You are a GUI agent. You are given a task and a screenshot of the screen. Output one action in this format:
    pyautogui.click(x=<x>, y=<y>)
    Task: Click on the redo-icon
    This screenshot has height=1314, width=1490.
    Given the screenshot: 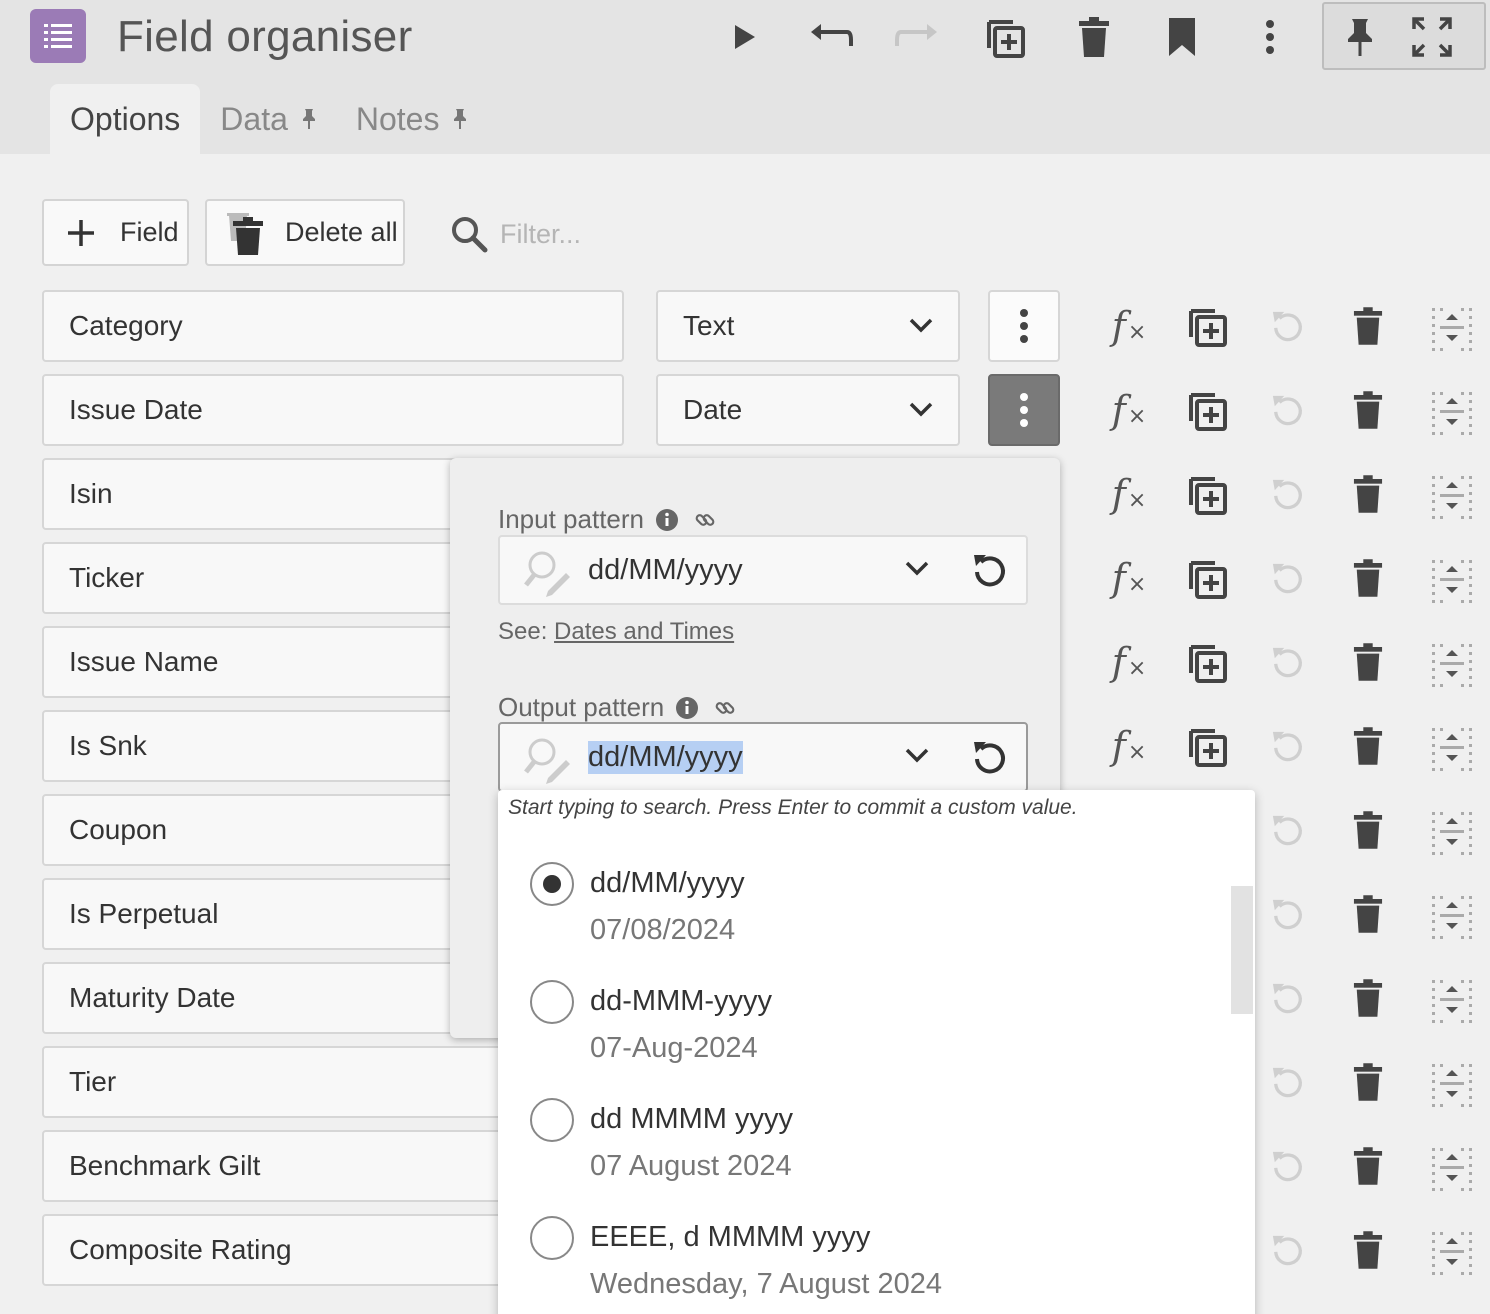 What is the action you would take?
    pyautogui.click(x=918, y=37)
    